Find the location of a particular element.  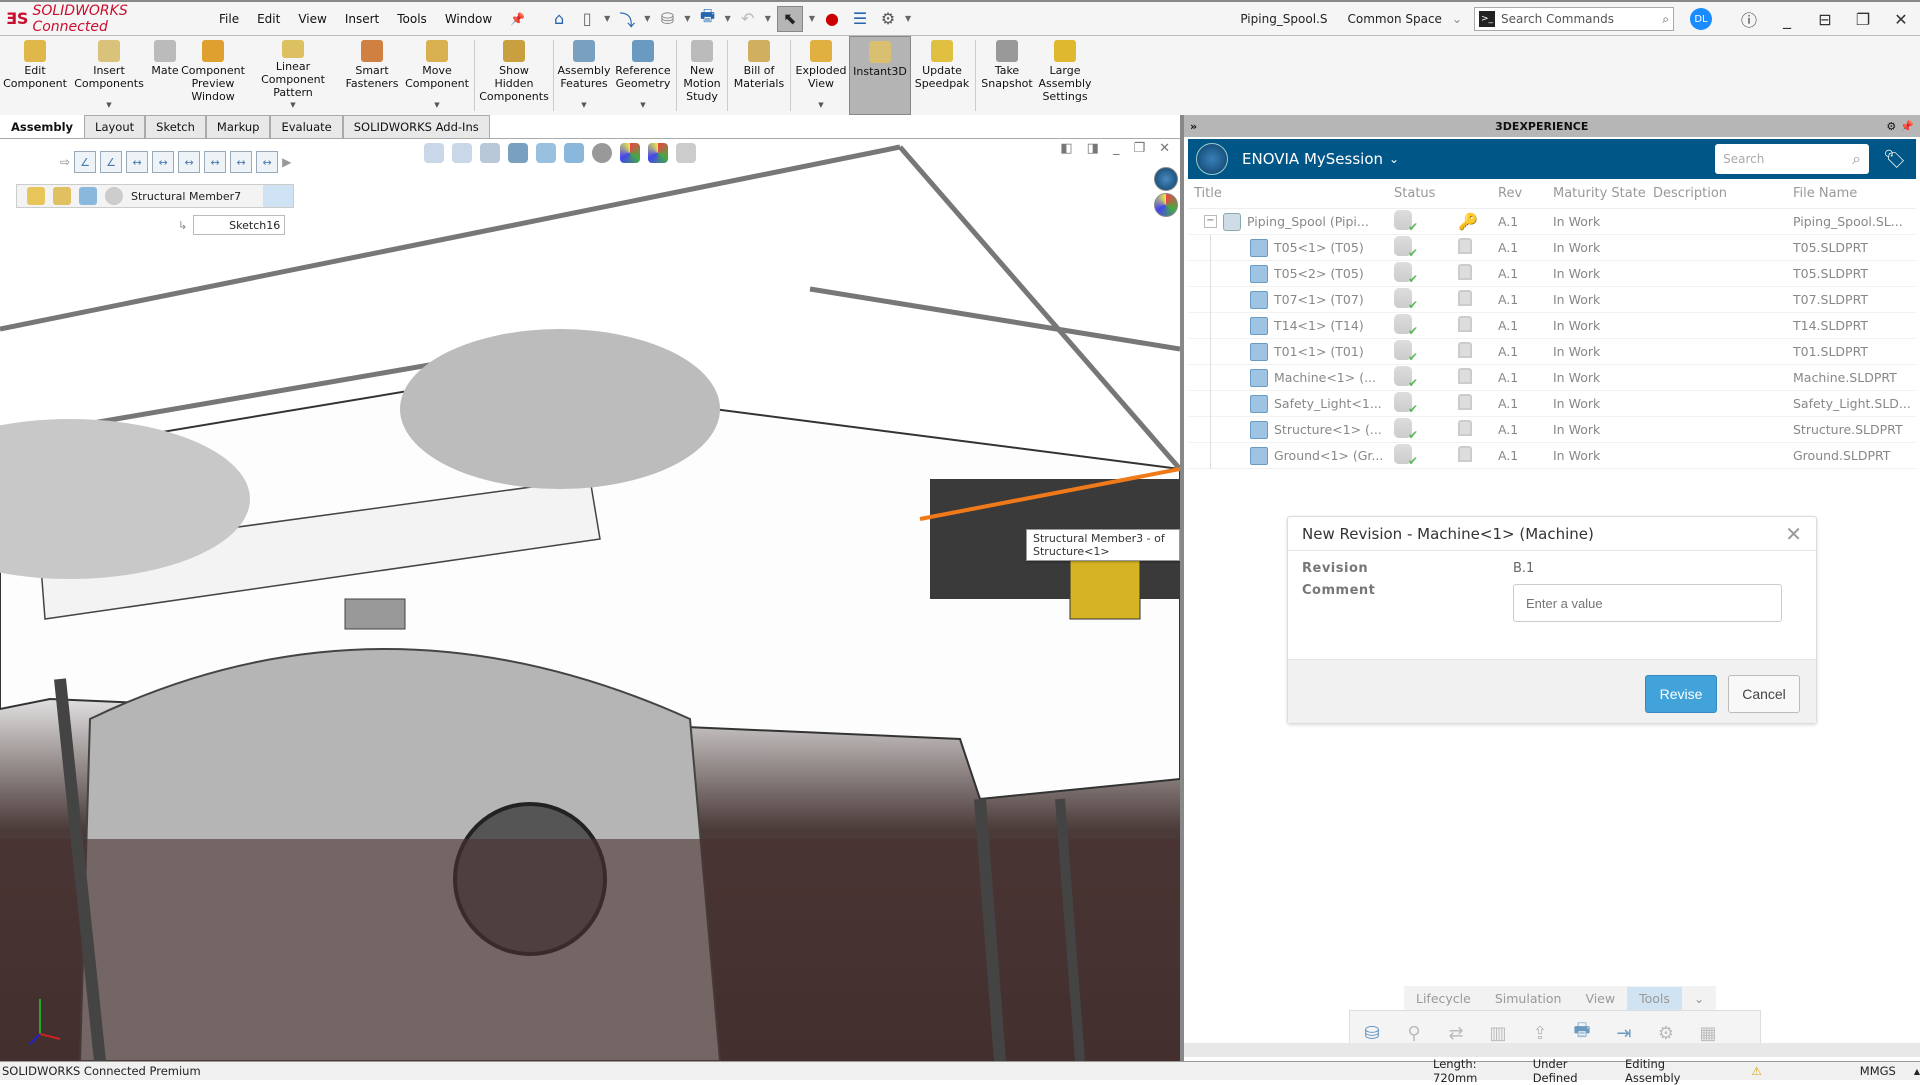

save-database-icon: ⛁ is located at coordinates (667, 19).